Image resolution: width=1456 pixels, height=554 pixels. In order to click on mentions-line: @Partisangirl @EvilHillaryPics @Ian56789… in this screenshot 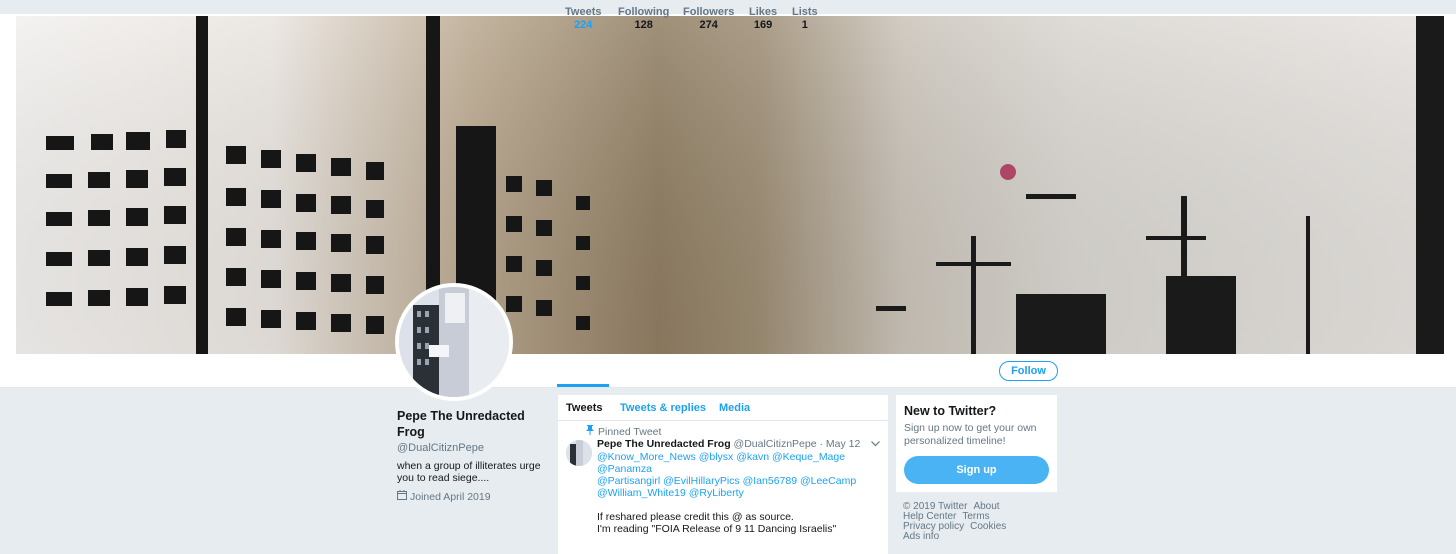, I will do `click(740, 481)`.